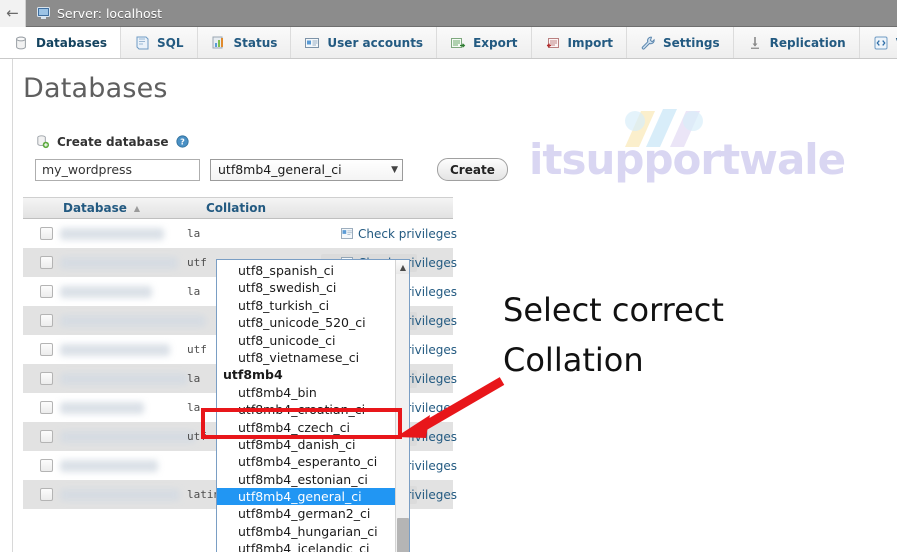 The height and width of the screenshot is (553, 897). Describe the element at coordinates (484, 42) in the screenshot. I see `tab-export: Export` at that location.